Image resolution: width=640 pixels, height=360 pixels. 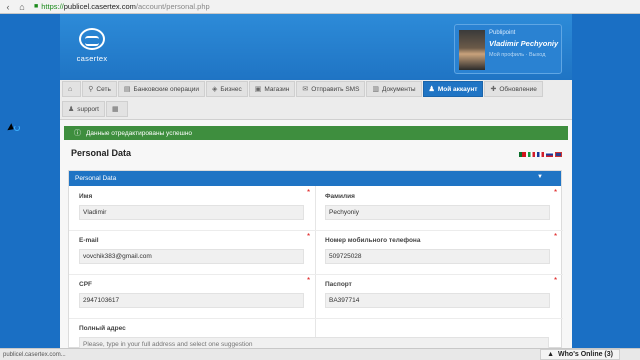 I want to click on tab-documents: ▥ Документы, so click(x=394, y=89).